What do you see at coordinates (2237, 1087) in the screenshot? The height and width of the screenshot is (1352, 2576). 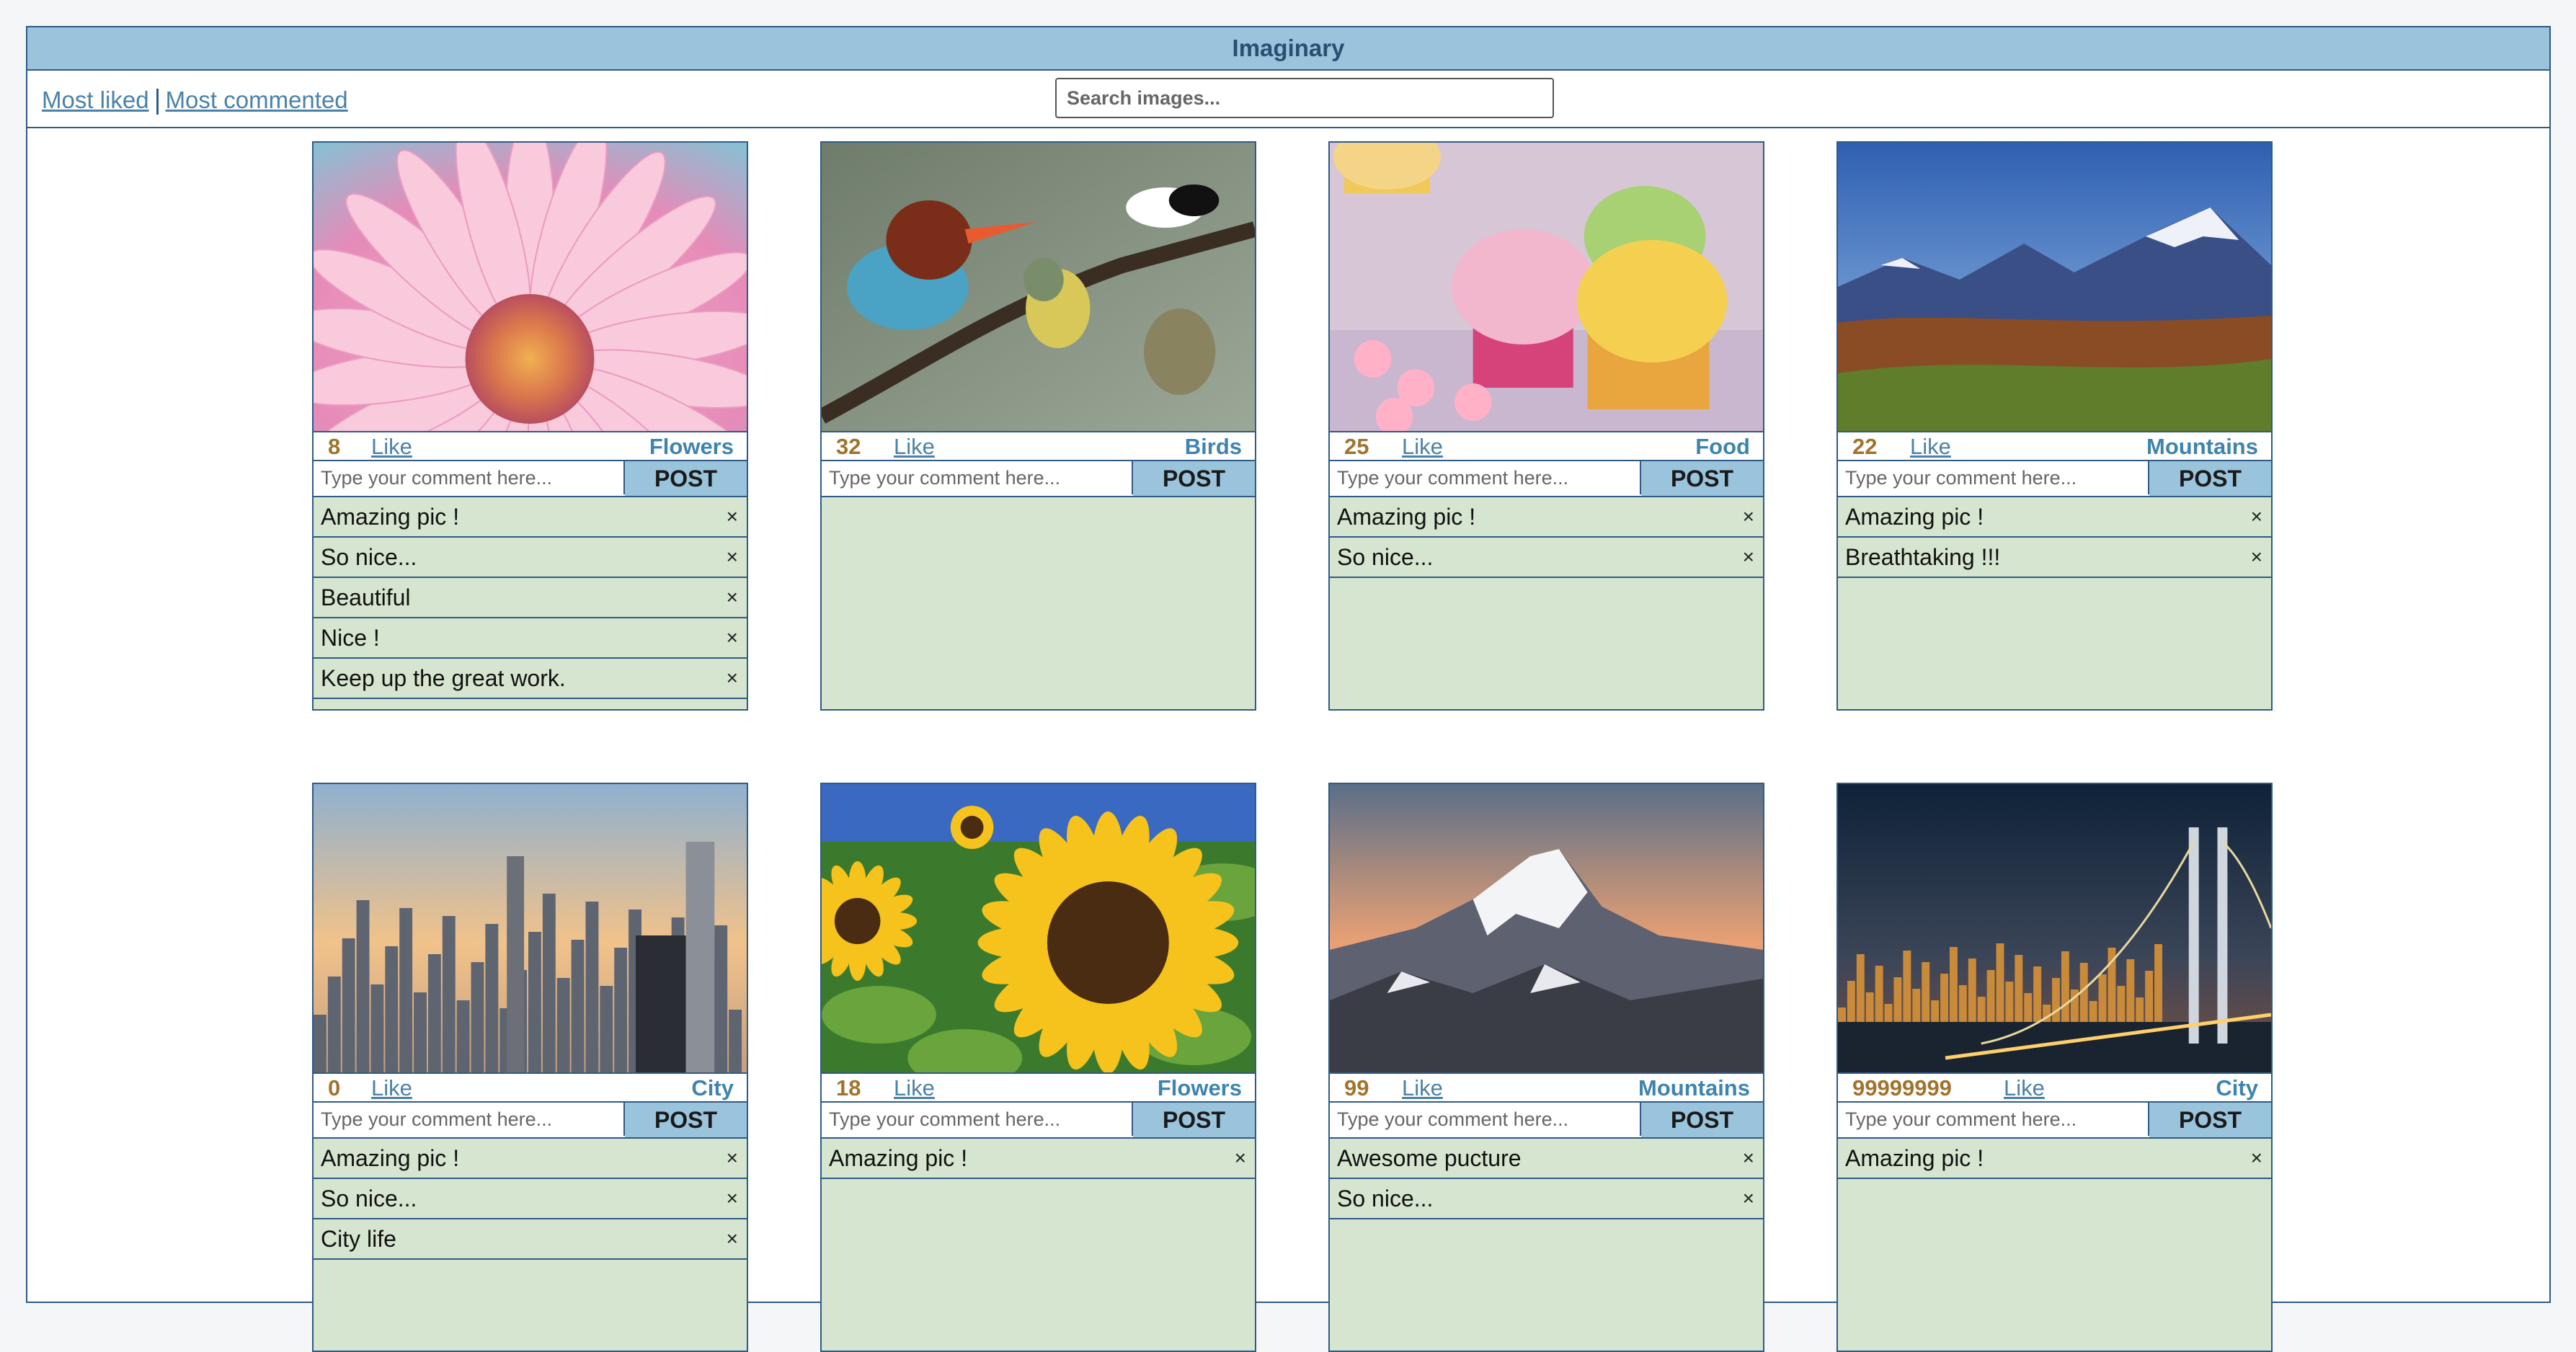 I see `category-label: City` at bounding box center [2237, 1087].